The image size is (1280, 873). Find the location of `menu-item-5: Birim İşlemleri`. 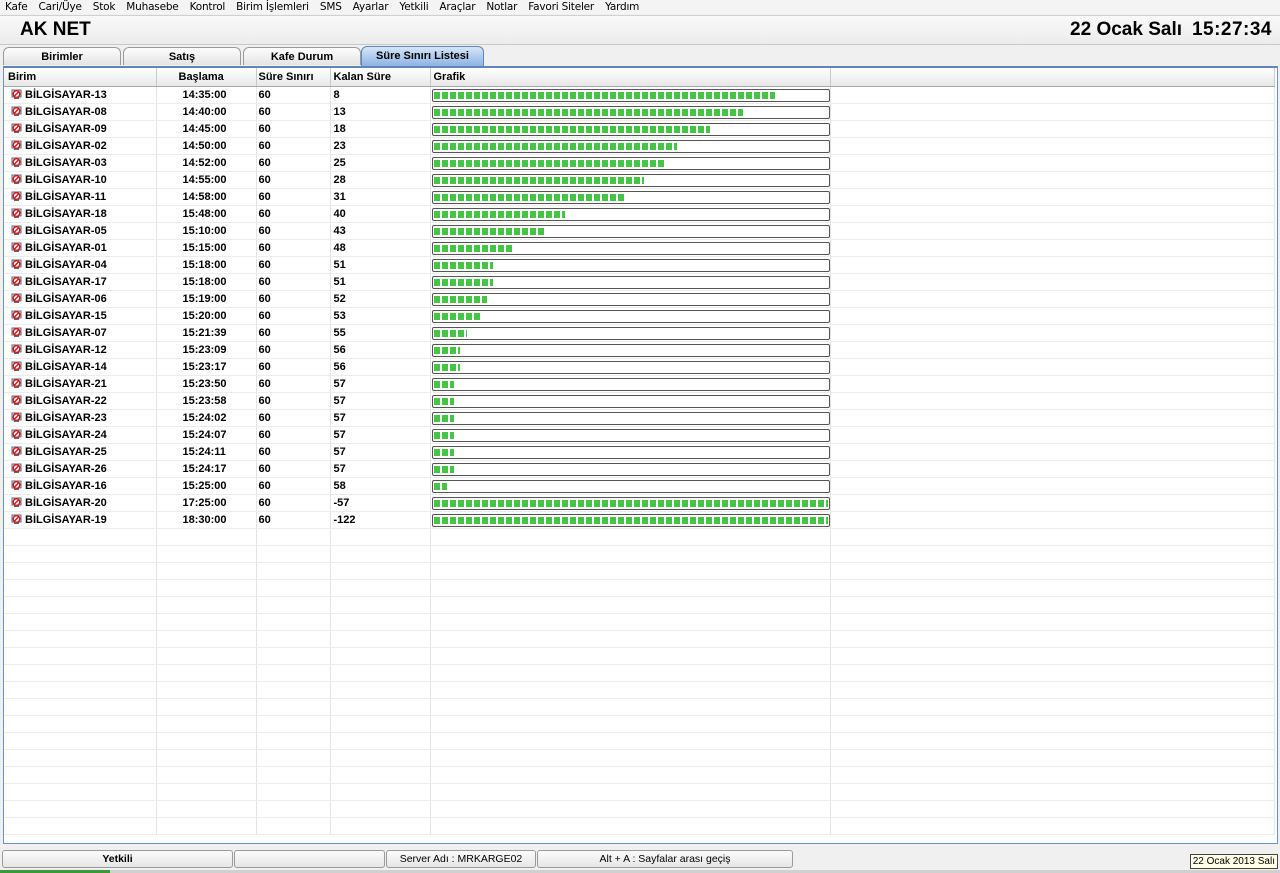

menu-item-5: Birim İşlemleri is located at coordinates (273, 7).